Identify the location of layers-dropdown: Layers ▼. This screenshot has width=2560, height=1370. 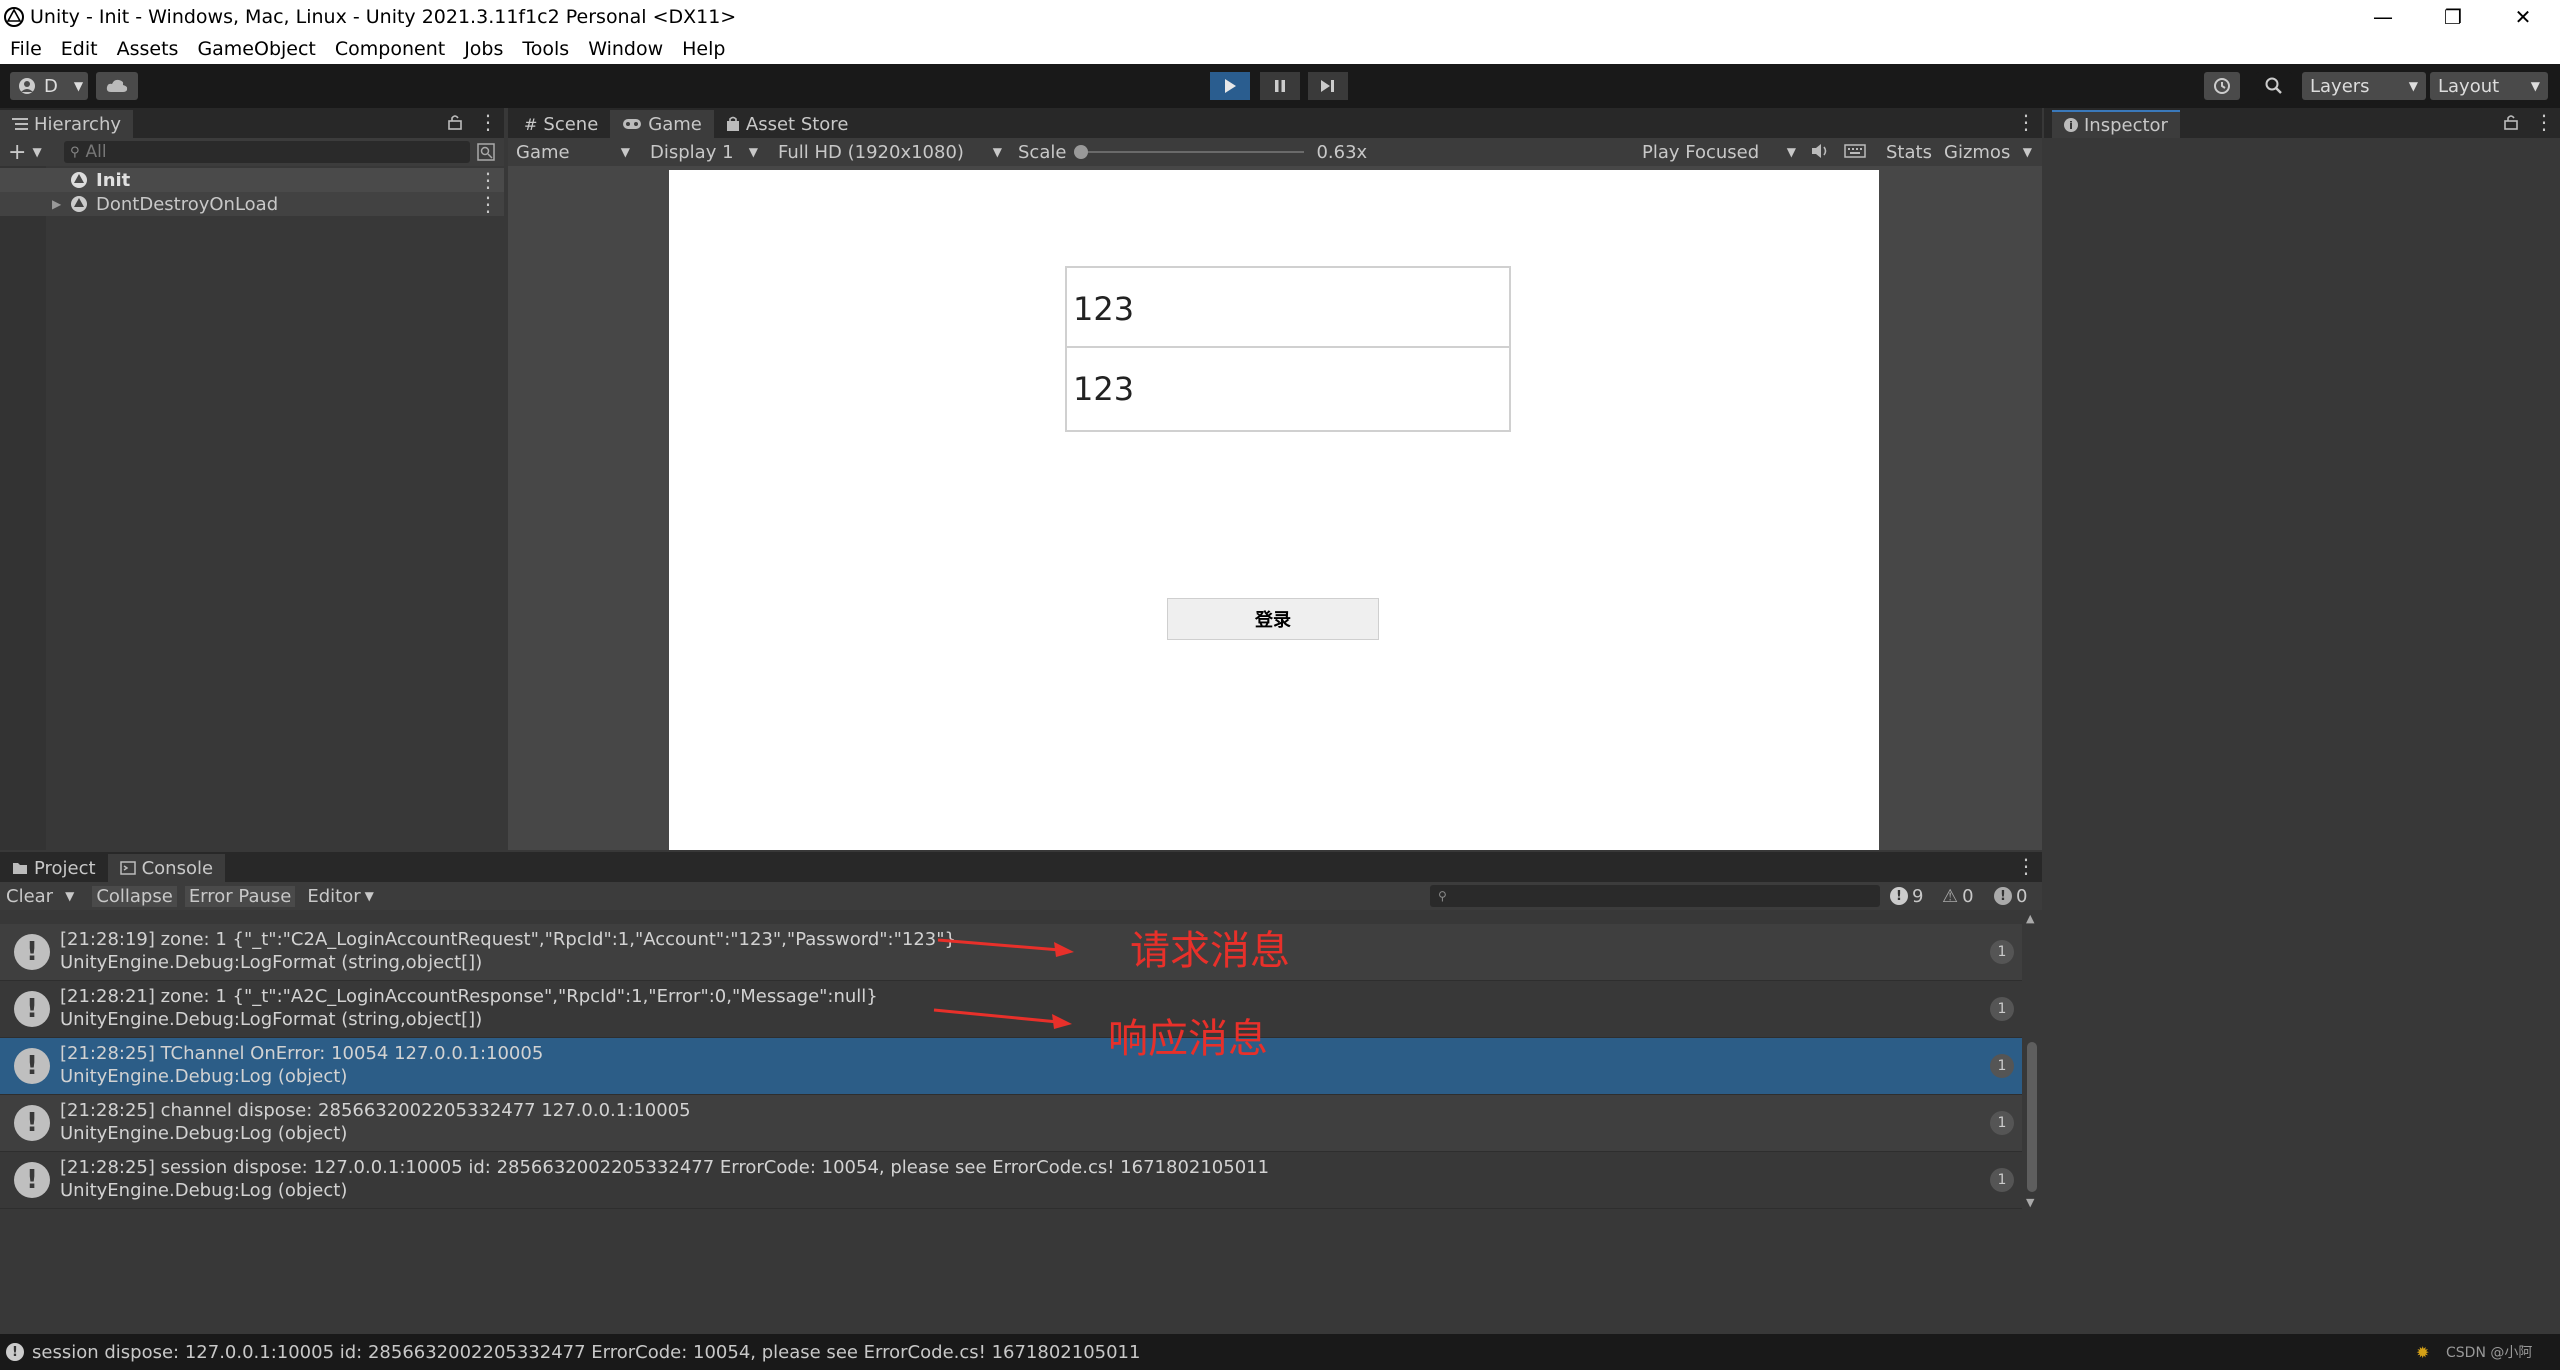
(2364, 86).